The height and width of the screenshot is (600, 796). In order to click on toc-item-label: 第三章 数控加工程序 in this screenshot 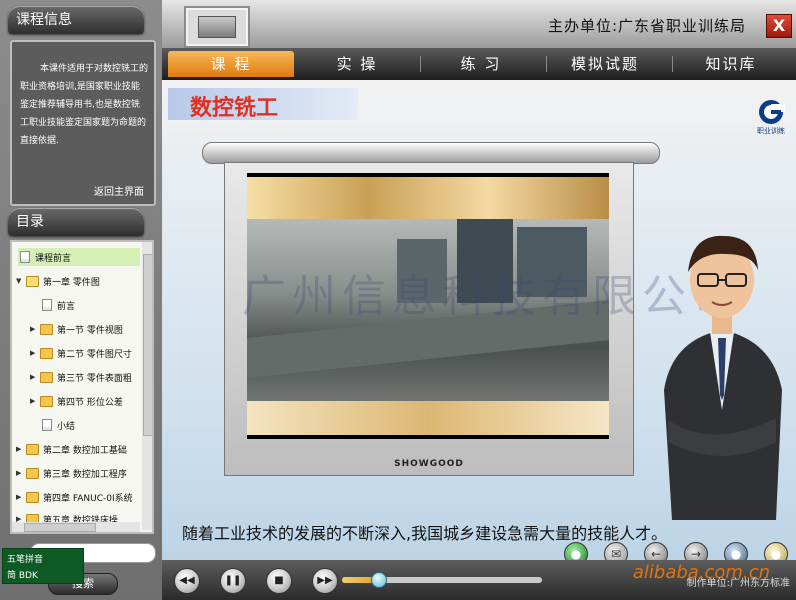, I will do `click(85, 474)`.